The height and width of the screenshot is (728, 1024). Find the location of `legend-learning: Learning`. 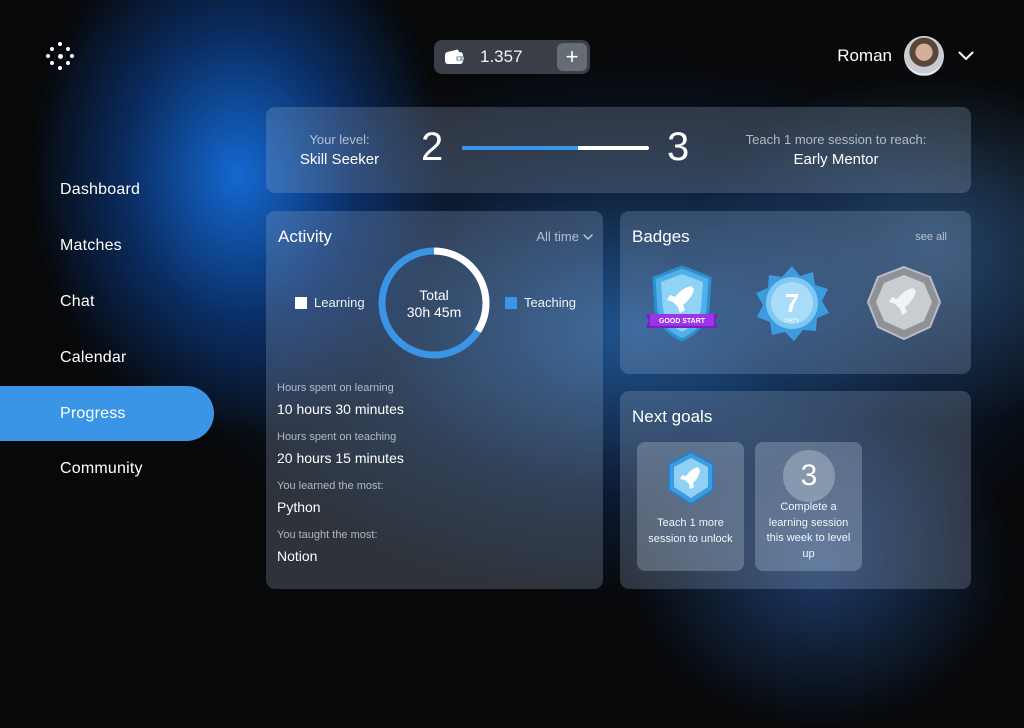

legend-learning: Learning is located at coordinates (330, 302).